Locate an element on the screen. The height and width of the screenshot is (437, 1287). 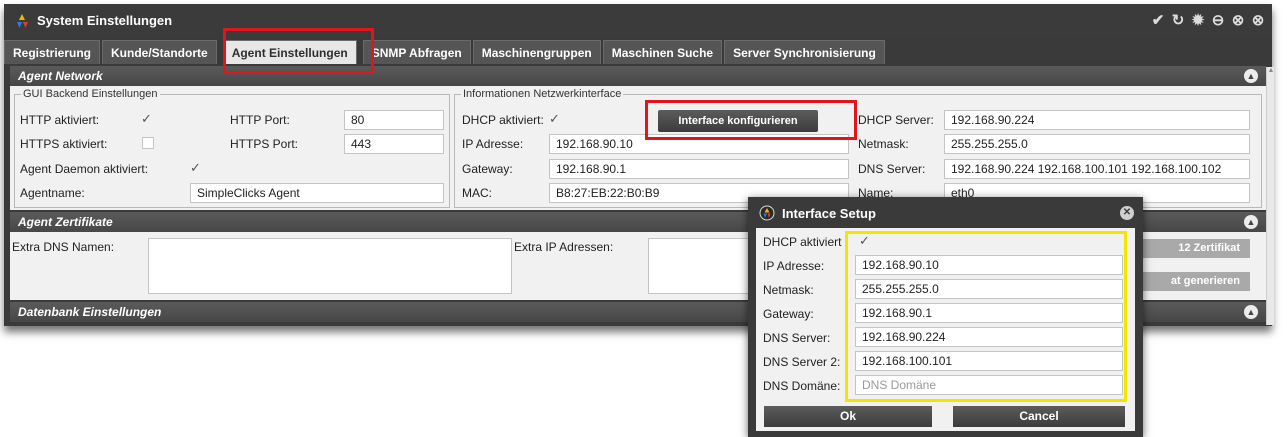
section-title: Agent Zertifikate is located at coordinates (65, 222).